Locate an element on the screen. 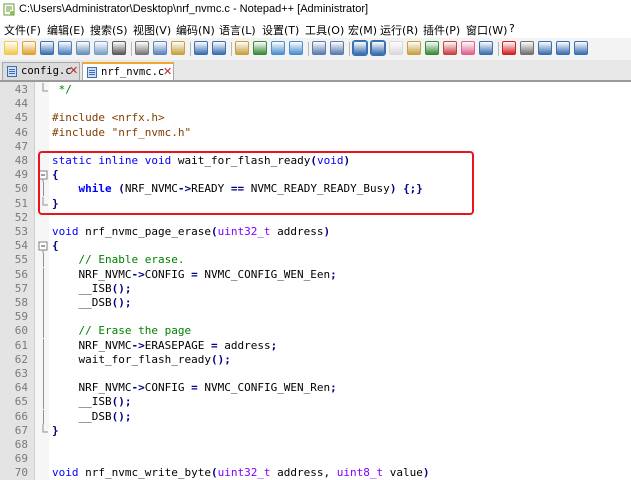  doc-map-icon is located at coordinates (432, 48).